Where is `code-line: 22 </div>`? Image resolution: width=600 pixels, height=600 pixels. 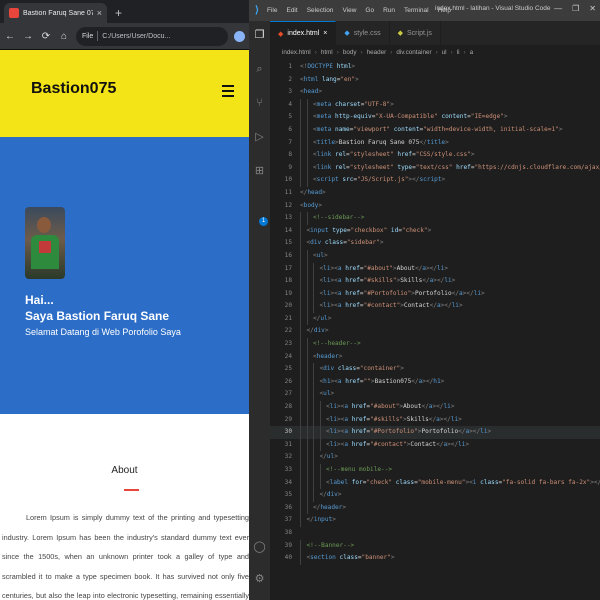 code-line: 22 </div> is located at coordinates (435, 332).